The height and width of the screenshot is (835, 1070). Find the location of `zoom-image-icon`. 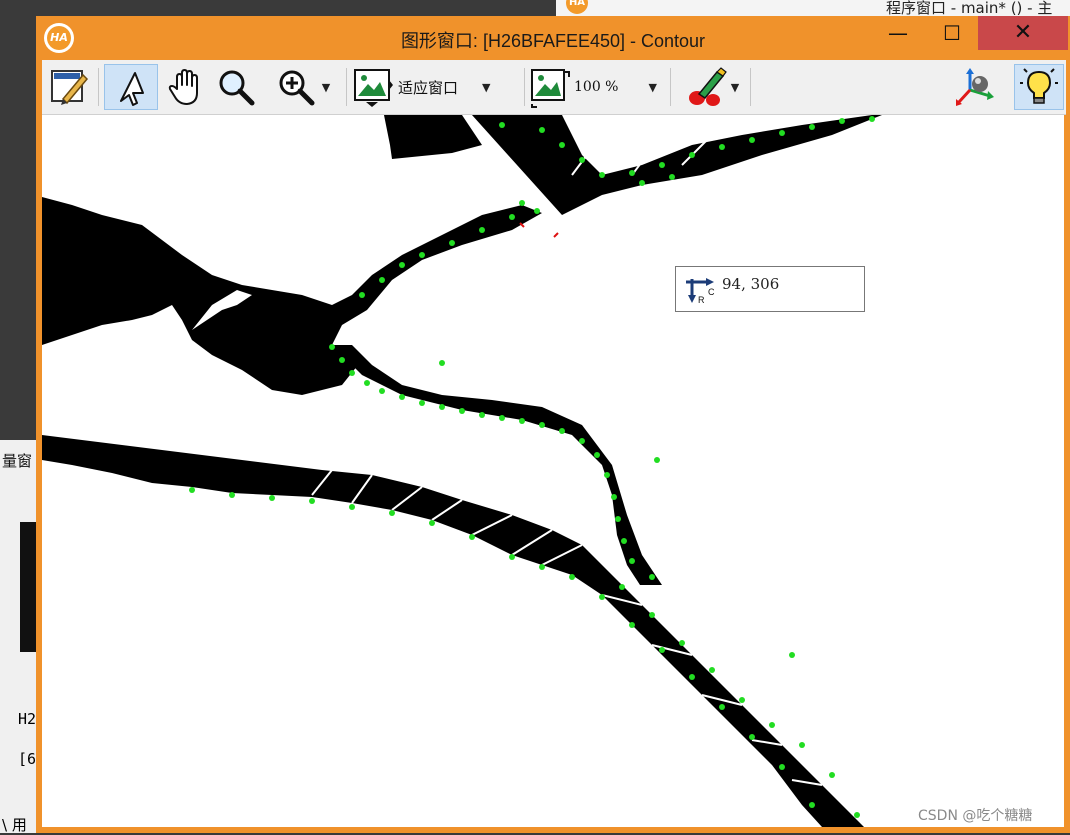

zoom-image-icon is located at coordinates (550, 88).